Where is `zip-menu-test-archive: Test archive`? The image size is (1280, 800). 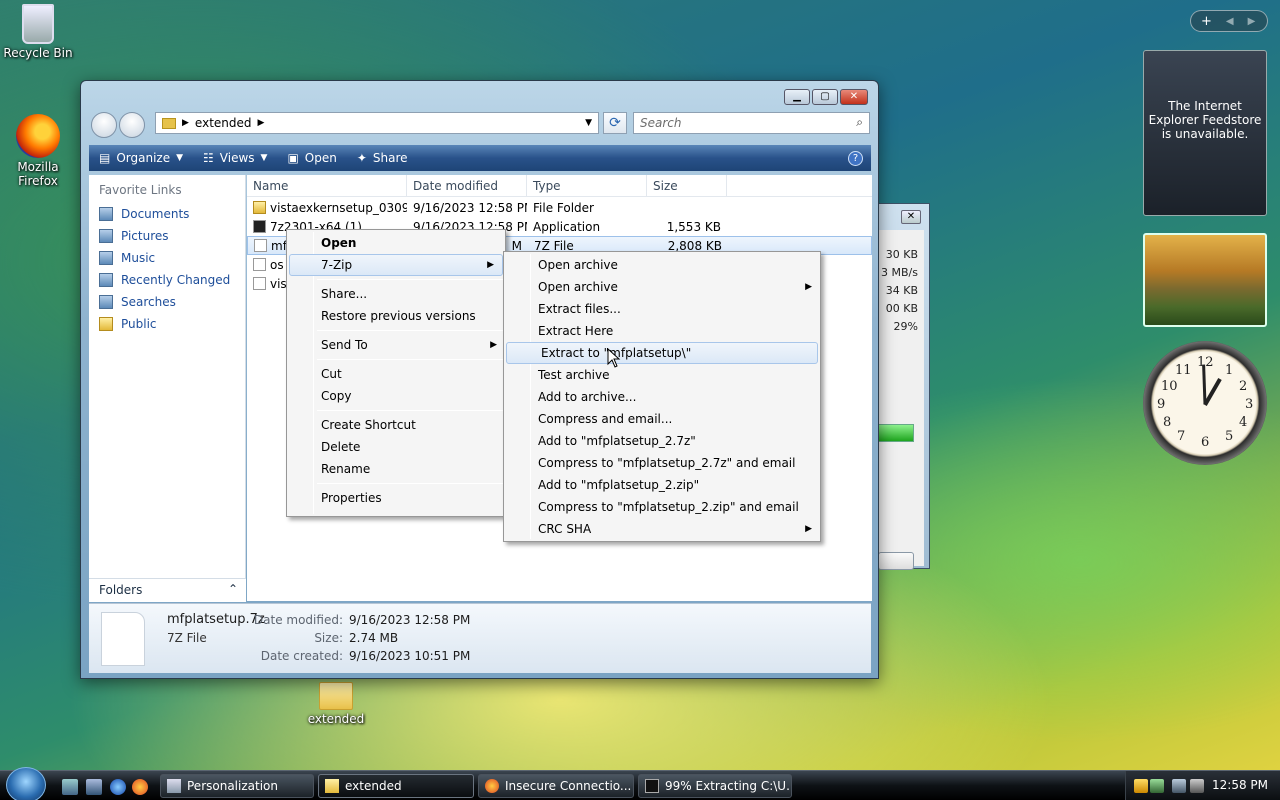 zip-menu-test-archive: Test archive is located at coordinates (662, 375).